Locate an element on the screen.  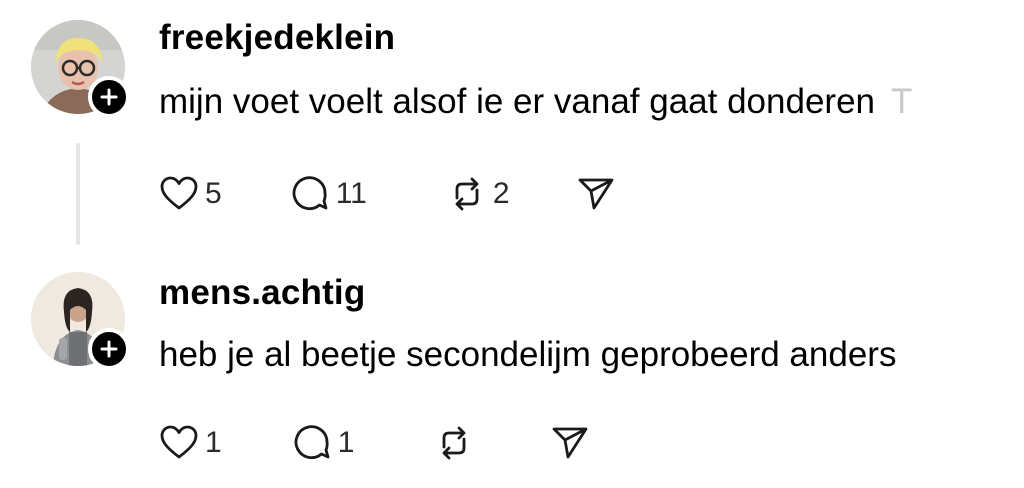
like-count: 5 is located at coordinates (213, 193).